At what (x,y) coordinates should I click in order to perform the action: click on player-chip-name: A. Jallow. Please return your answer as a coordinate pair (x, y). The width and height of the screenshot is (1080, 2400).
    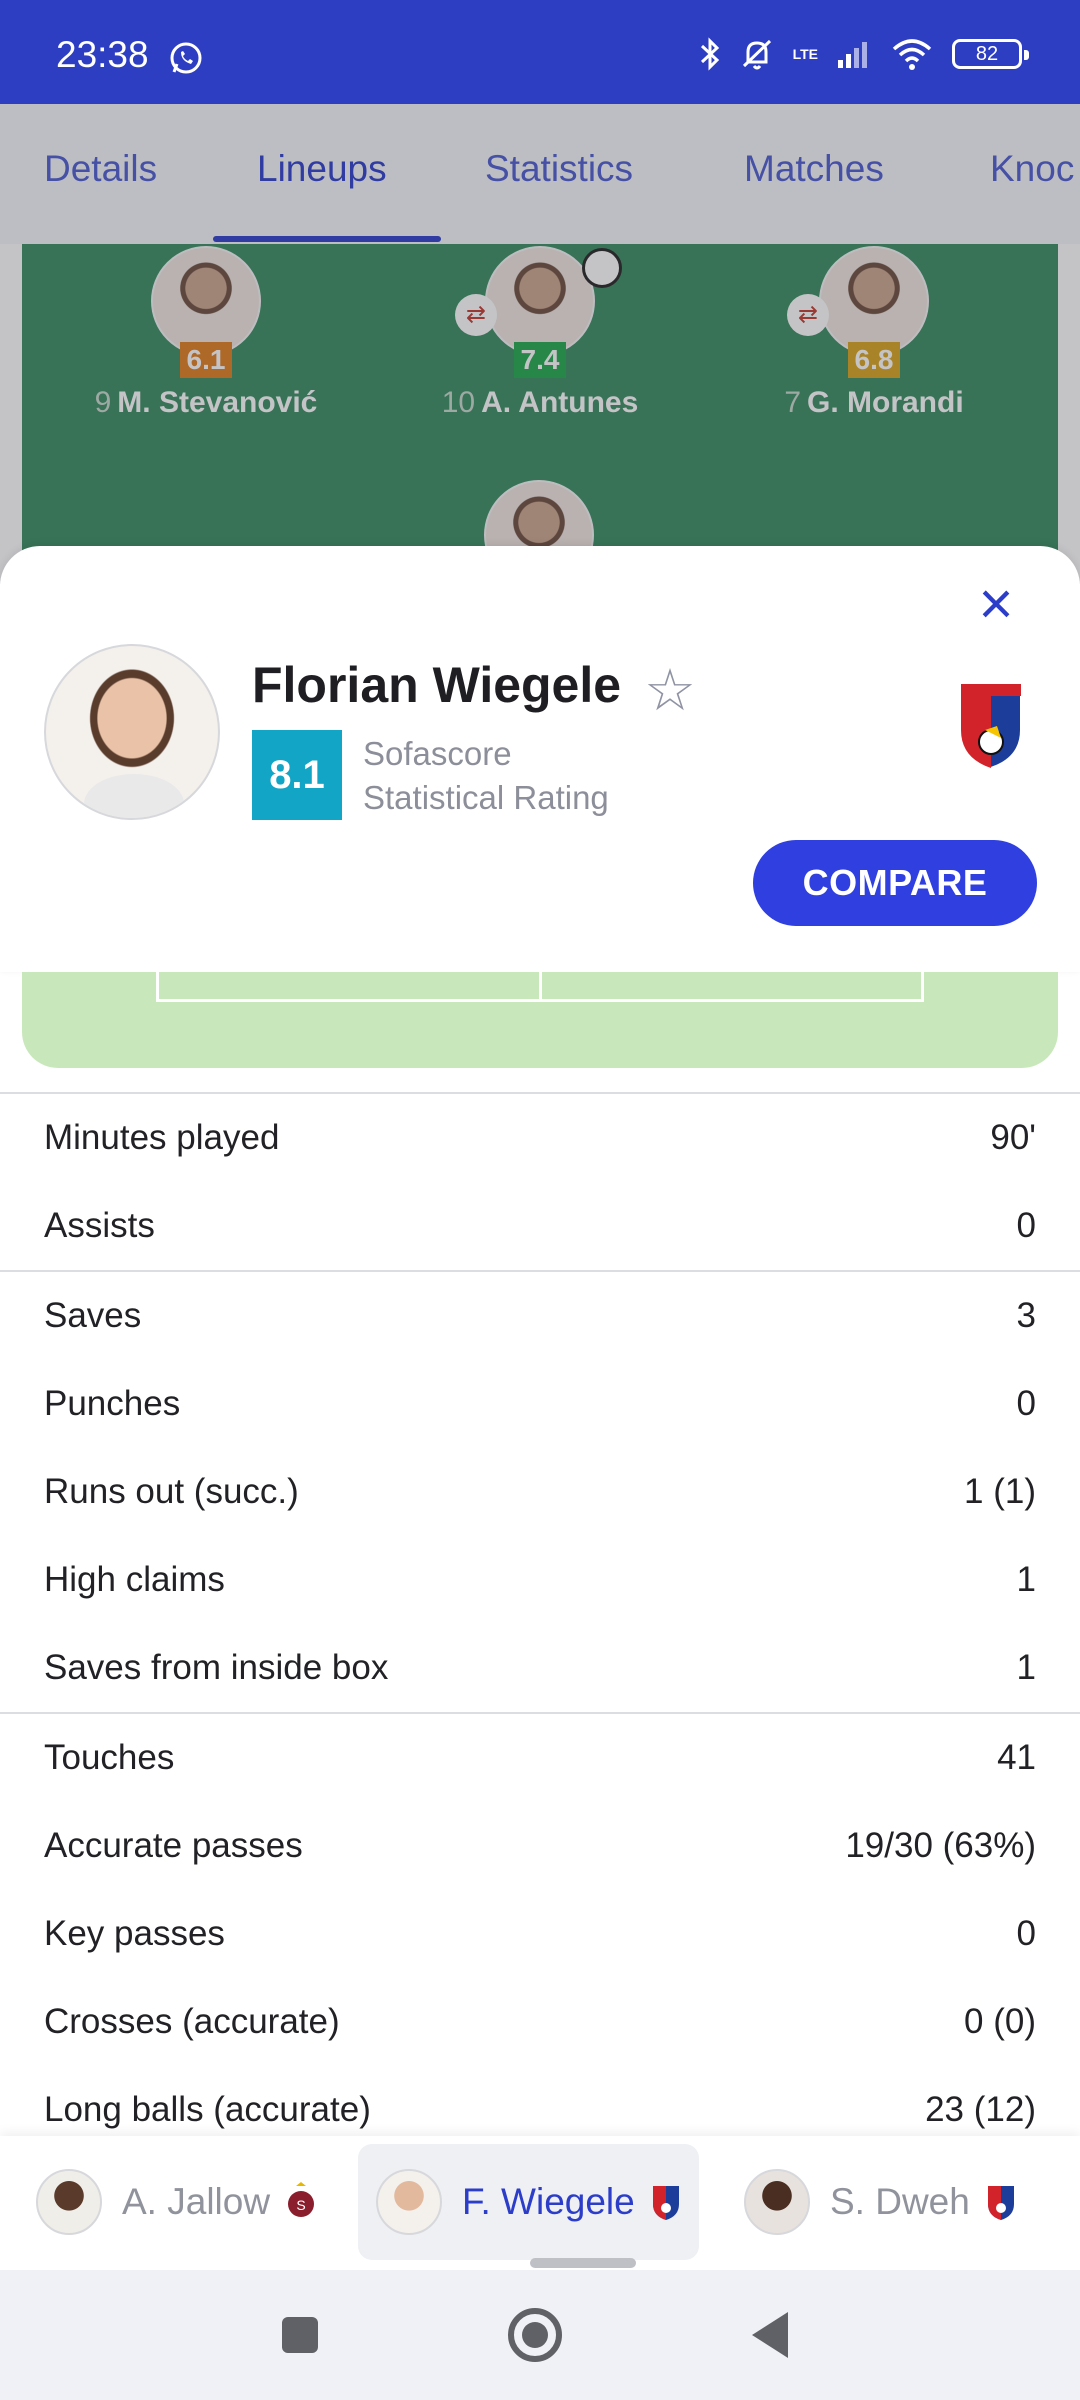
    Looking at the image, I should click on (196, 2201).